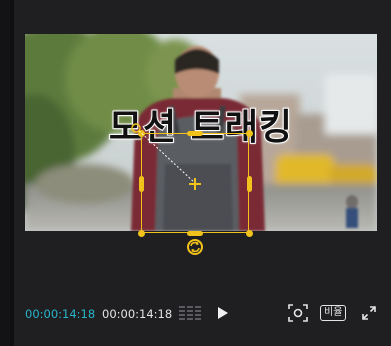  What do you see at coordinates (222, 313) in the screenshot?
I see `play-icon` at bounding box center [222, 313].